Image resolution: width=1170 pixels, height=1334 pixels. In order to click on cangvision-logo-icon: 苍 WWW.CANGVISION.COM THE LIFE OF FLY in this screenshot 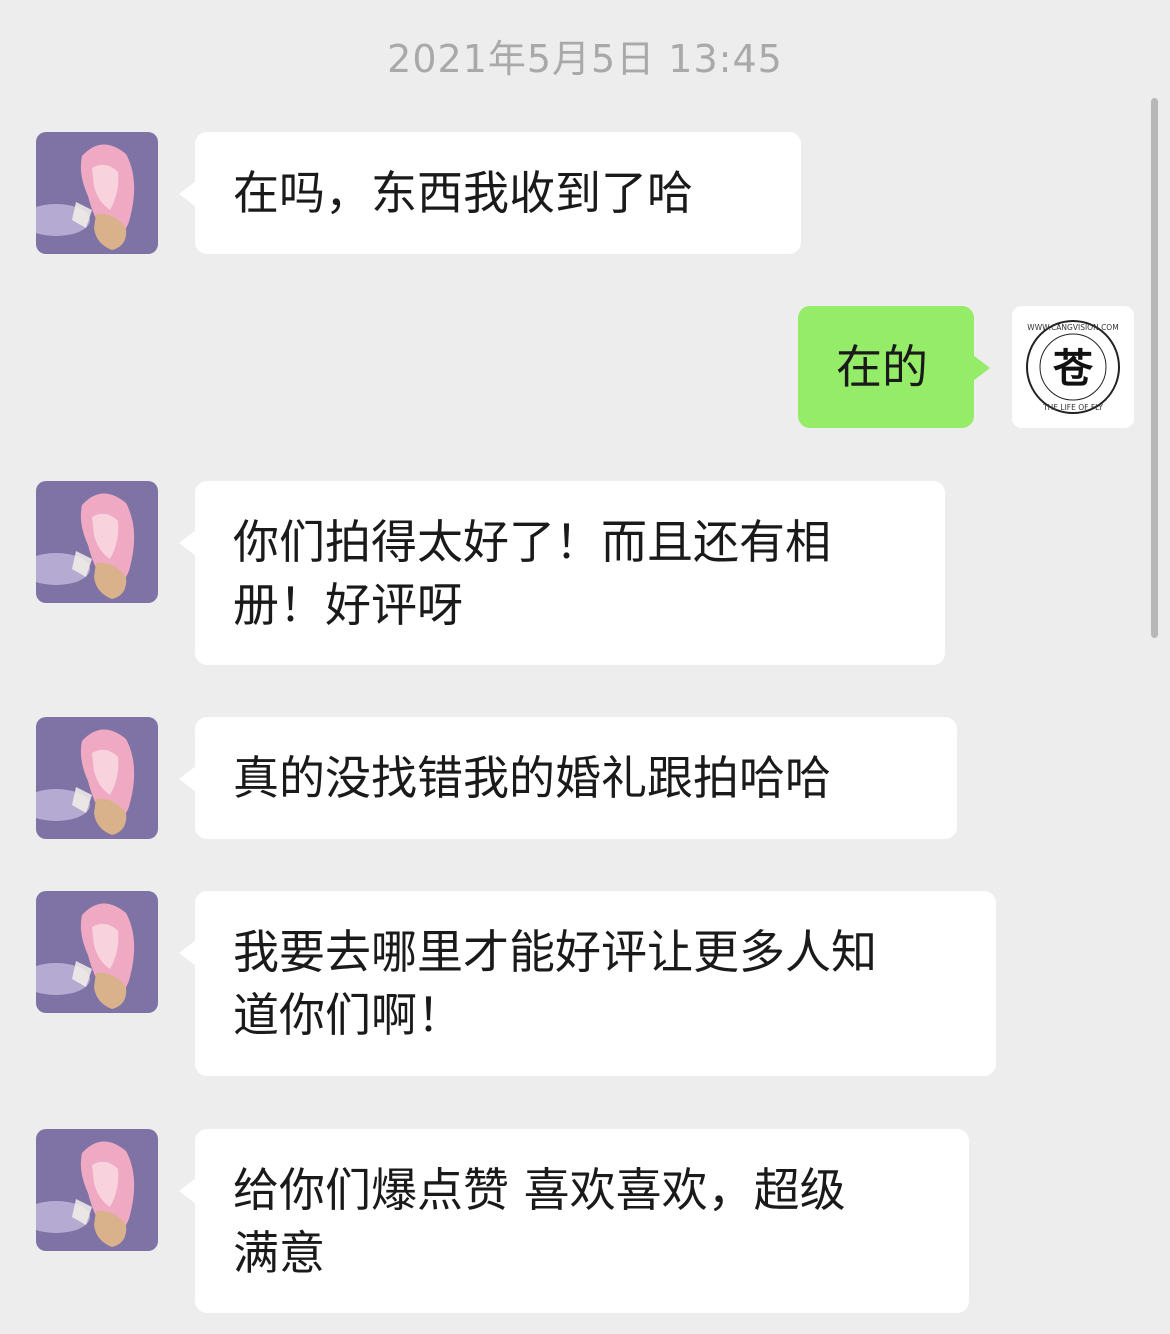, I will do `click(1073, 367)`.